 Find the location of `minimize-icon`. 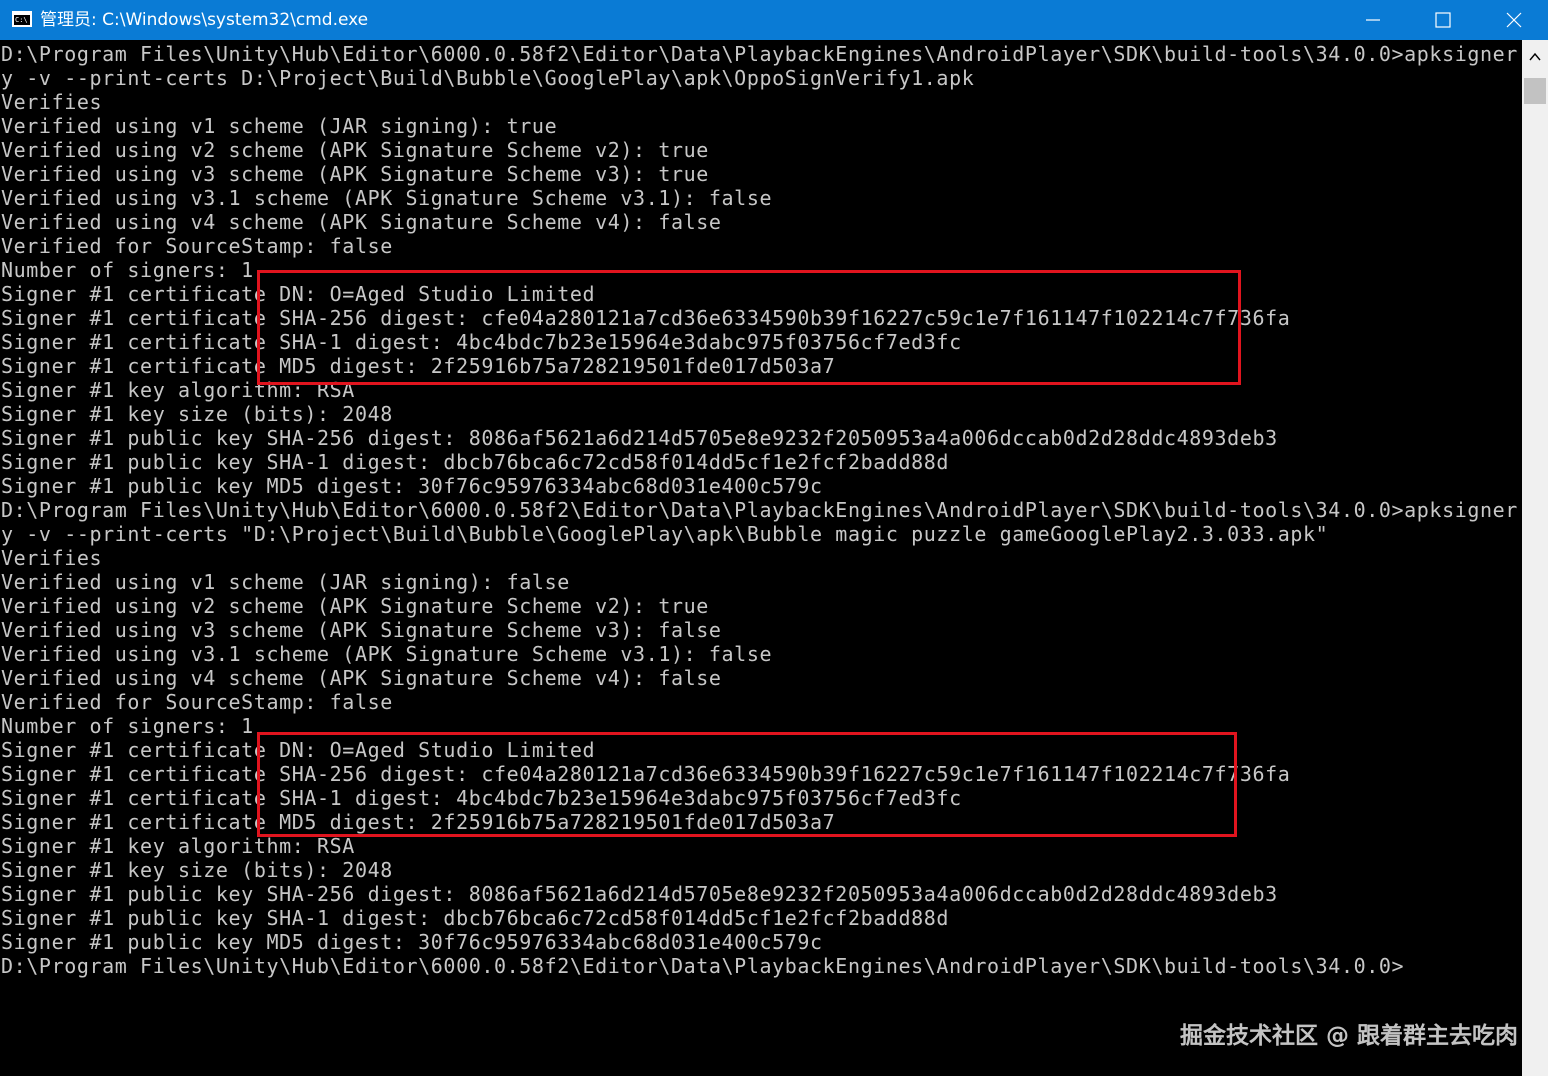

minimize-icon is located at coordinates (1373, 20).